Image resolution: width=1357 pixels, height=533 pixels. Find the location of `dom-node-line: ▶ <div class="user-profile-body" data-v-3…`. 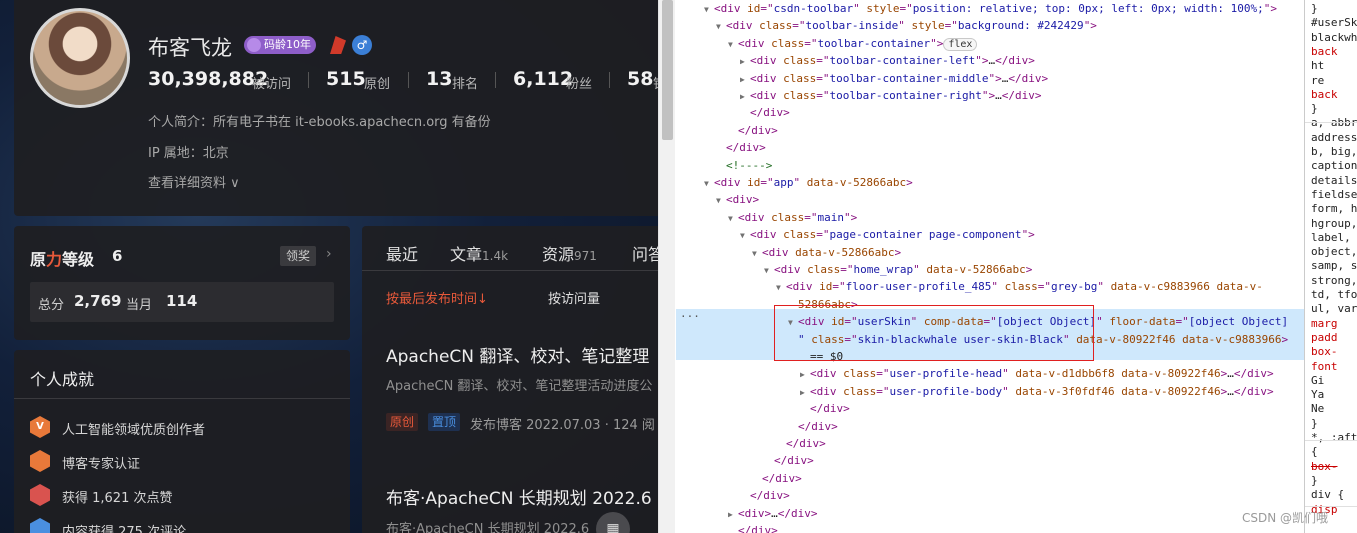

dom-node-line: ▶ <div class="user-profile-body" data-v-3… is located at coordinates (1037, 391).